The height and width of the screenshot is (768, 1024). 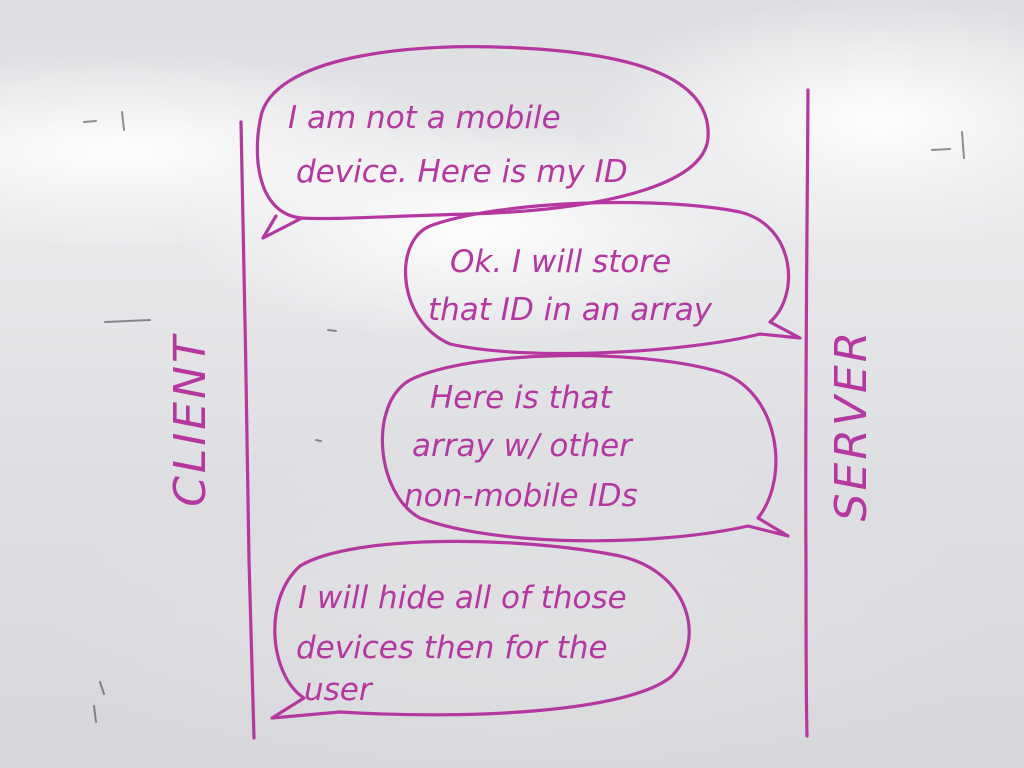 What do you see at coordinates (523, 446) in the screenshot?
I see `message-3-text-line-2: array w/ other` at bounding box center [523, 446].